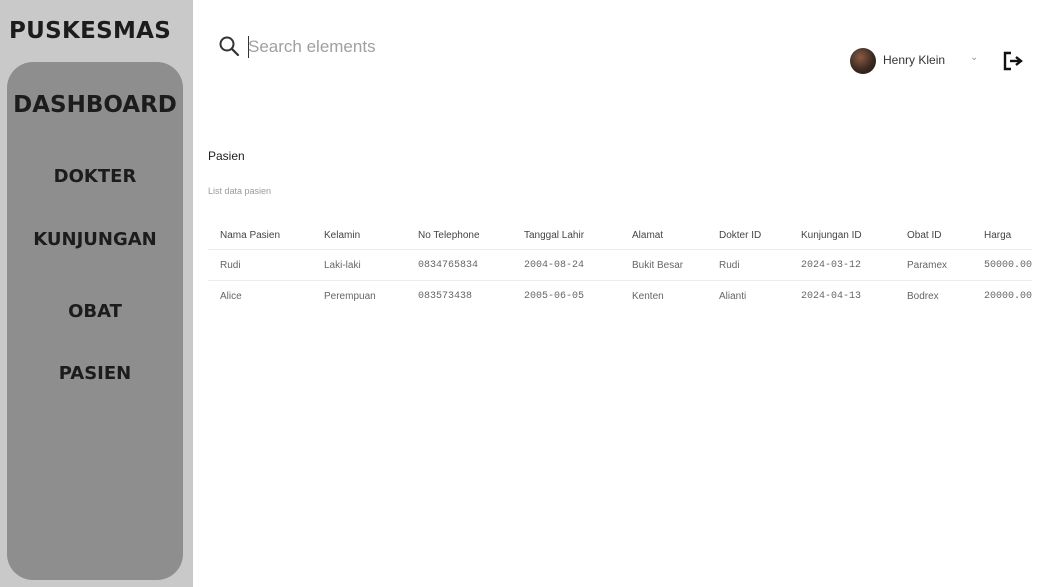  What do you see at coordinates (842, 235) in the screenshot?
I see `column-header: Kunjungan ID` at bounding box center [842, 235].